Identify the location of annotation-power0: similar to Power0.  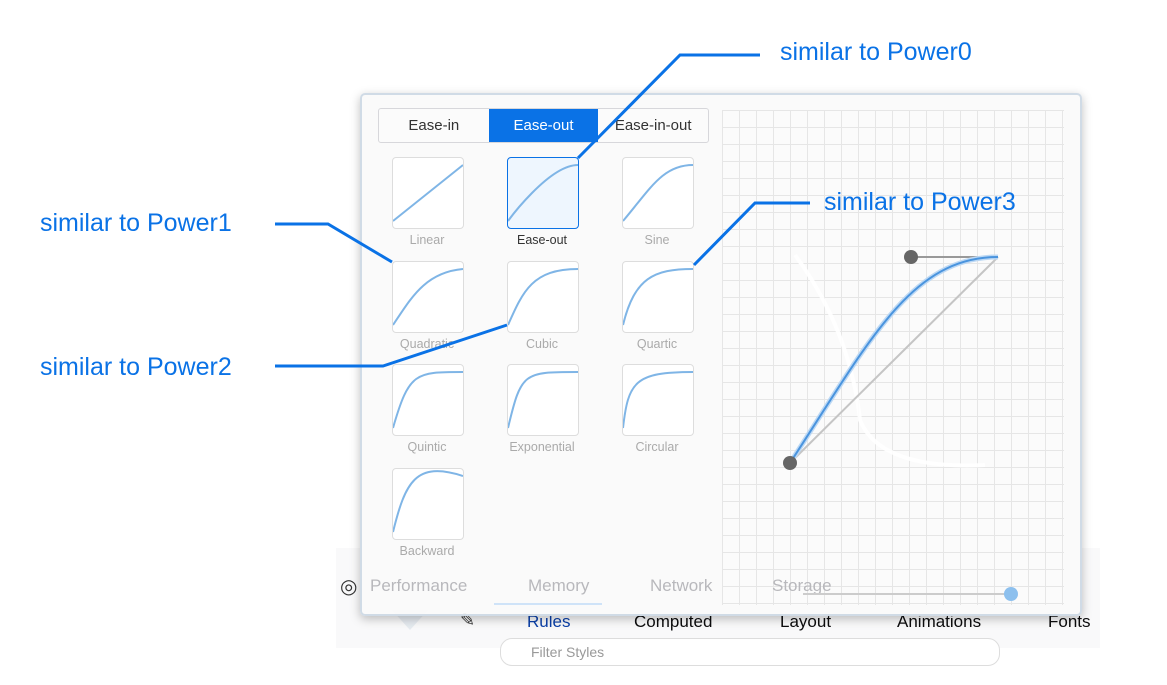
(876, 52).